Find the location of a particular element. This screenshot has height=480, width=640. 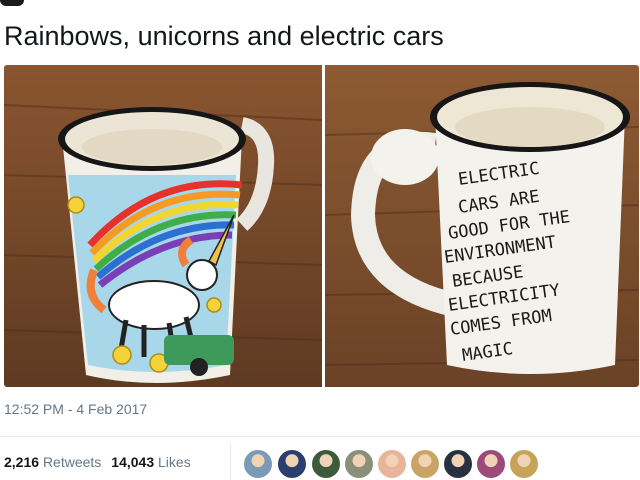

likes-label: Likes is located at coordinates (174, 462).